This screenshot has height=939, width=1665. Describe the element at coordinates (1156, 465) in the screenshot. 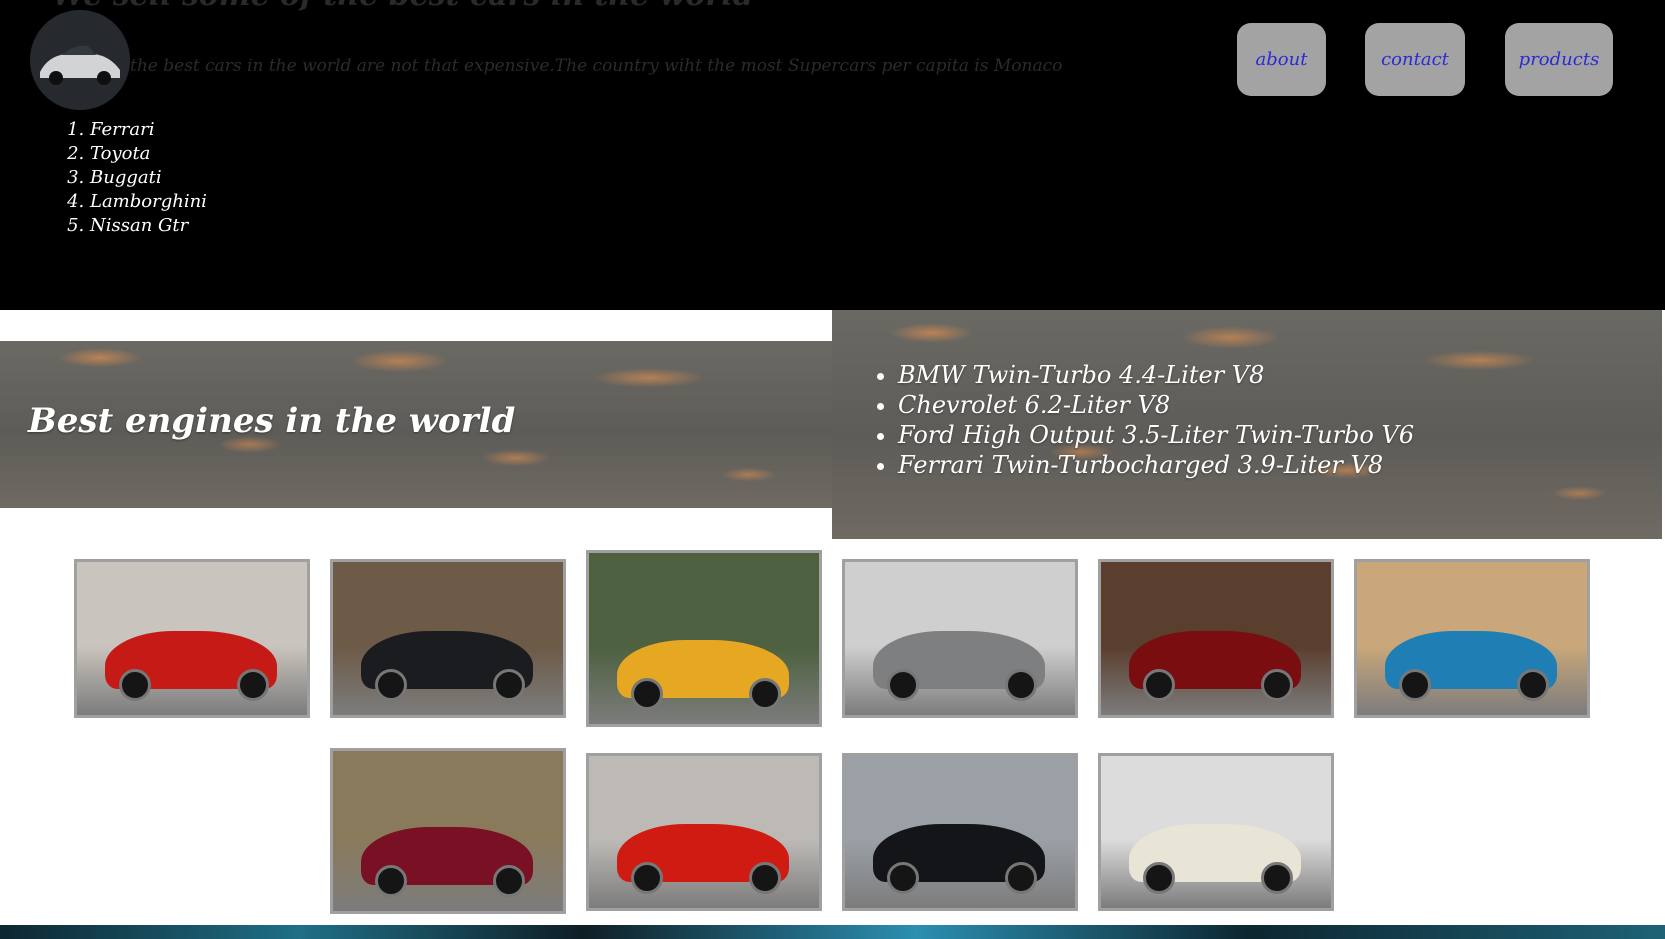

I see `list-item: Ferrari Twin-Turbocharged 3.9-Liter V8` at that location.